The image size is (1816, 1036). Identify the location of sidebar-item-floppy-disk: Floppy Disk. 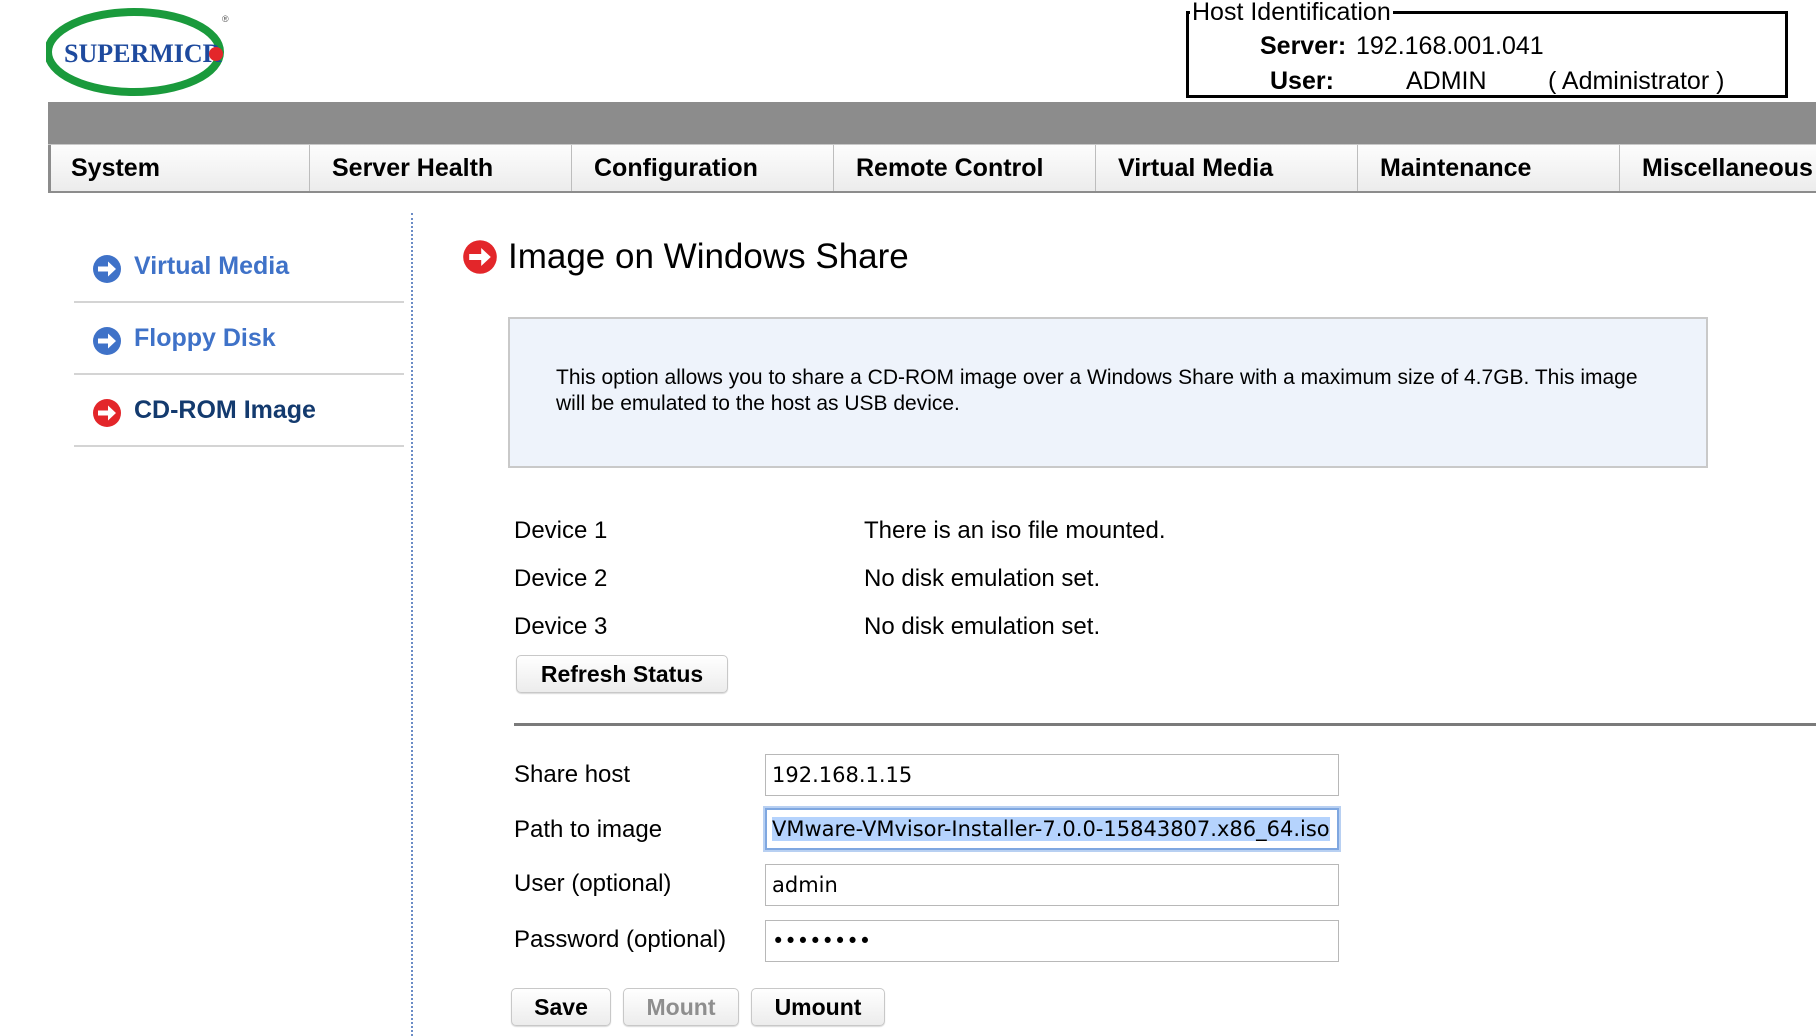
(239, 339).